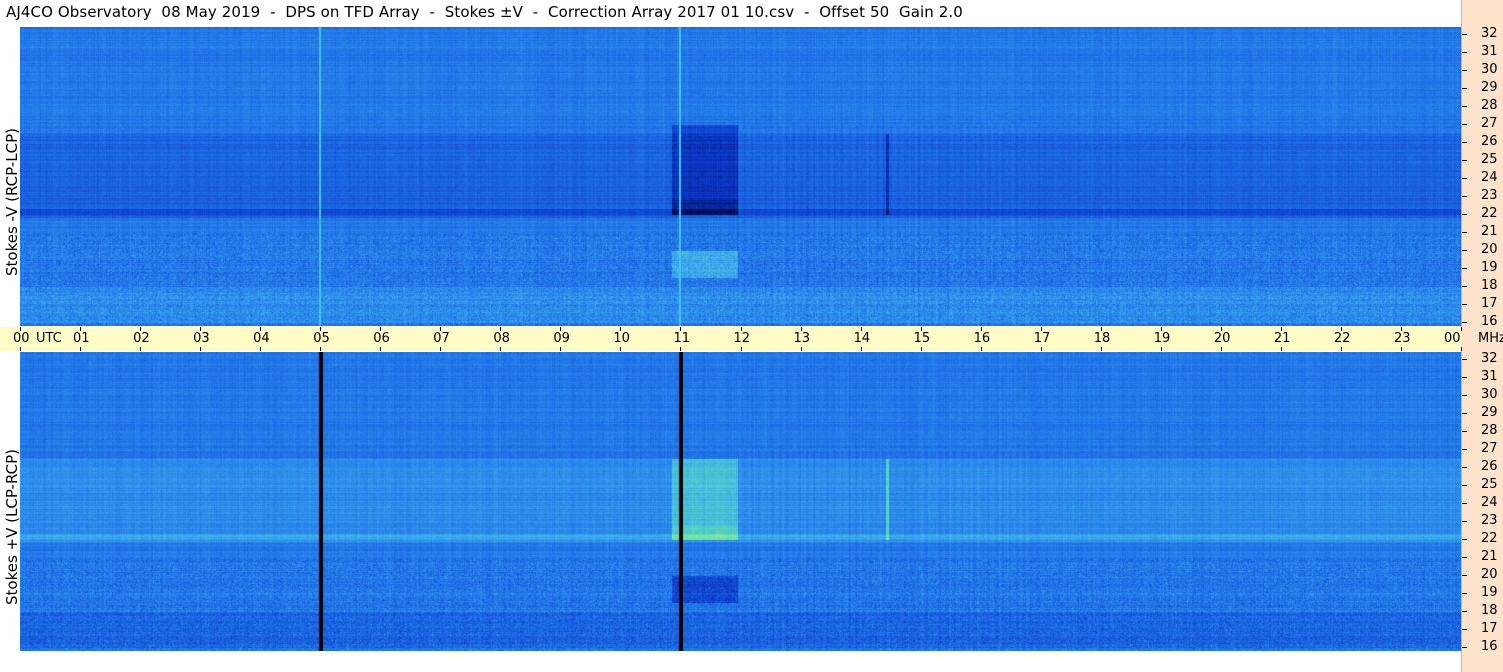  What do you see at coordinates (1282, 338) in the screenshot?
I see `time-tick-label: 21` at bounding box center [1282, 338].